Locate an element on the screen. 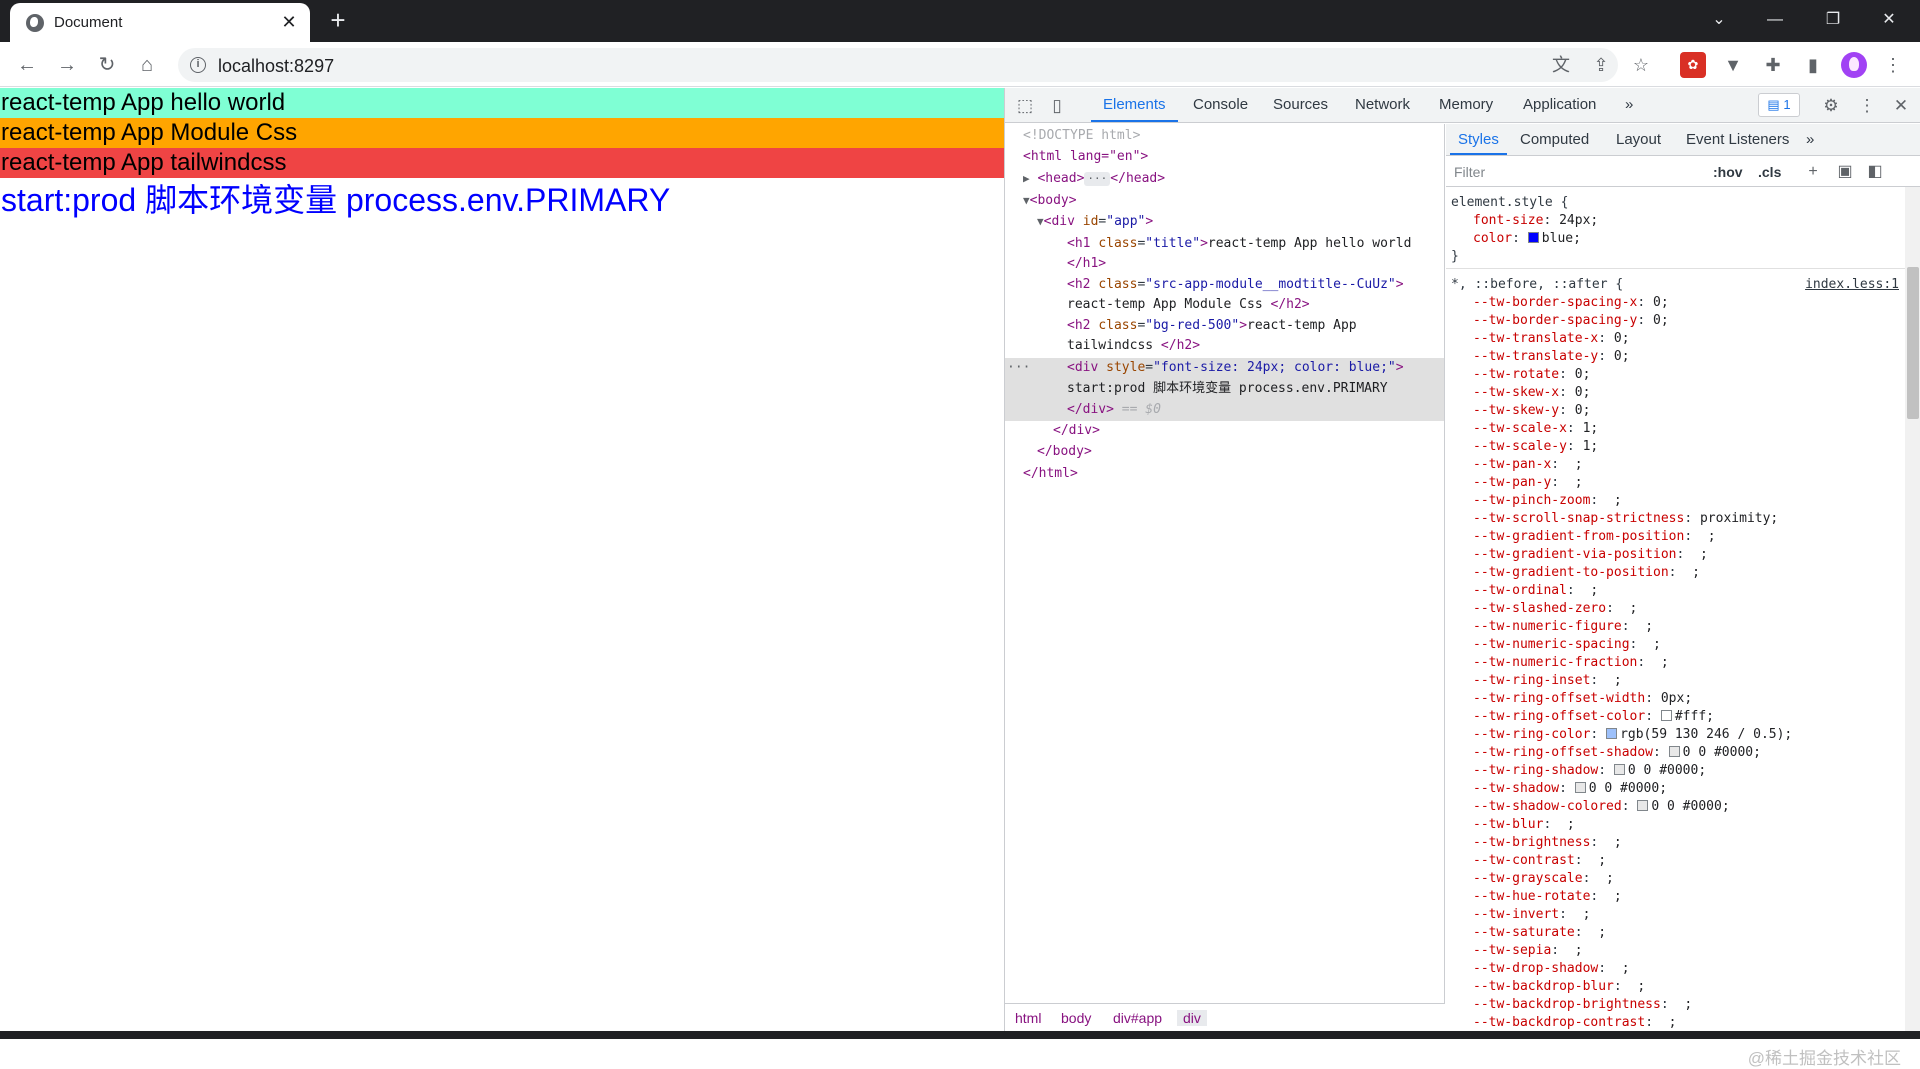 The height and width of the screenshot is (1069, 1920). scrollbar-thumb is located at coordinates (1913, 343).